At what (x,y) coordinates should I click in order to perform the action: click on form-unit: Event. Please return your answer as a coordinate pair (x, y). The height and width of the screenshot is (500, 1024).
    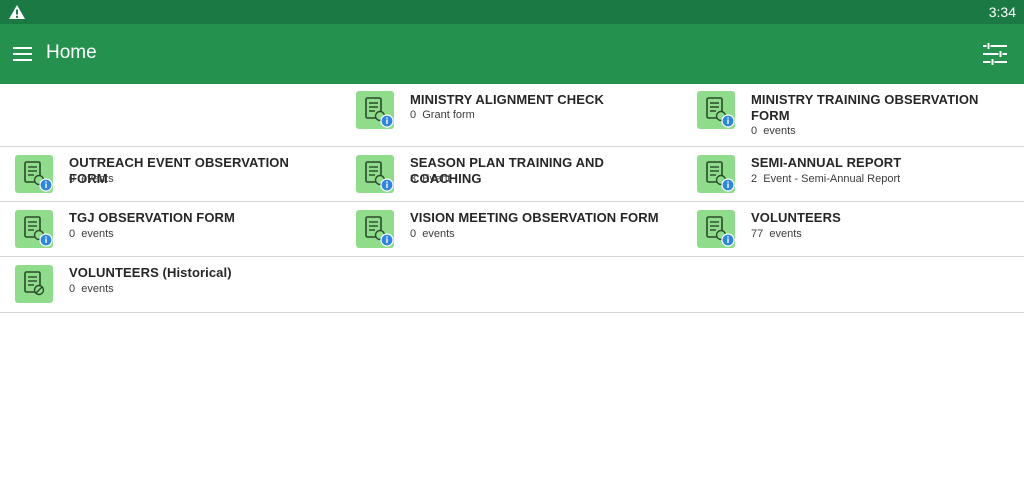
    Looking at the image, I should click on (436, 179).